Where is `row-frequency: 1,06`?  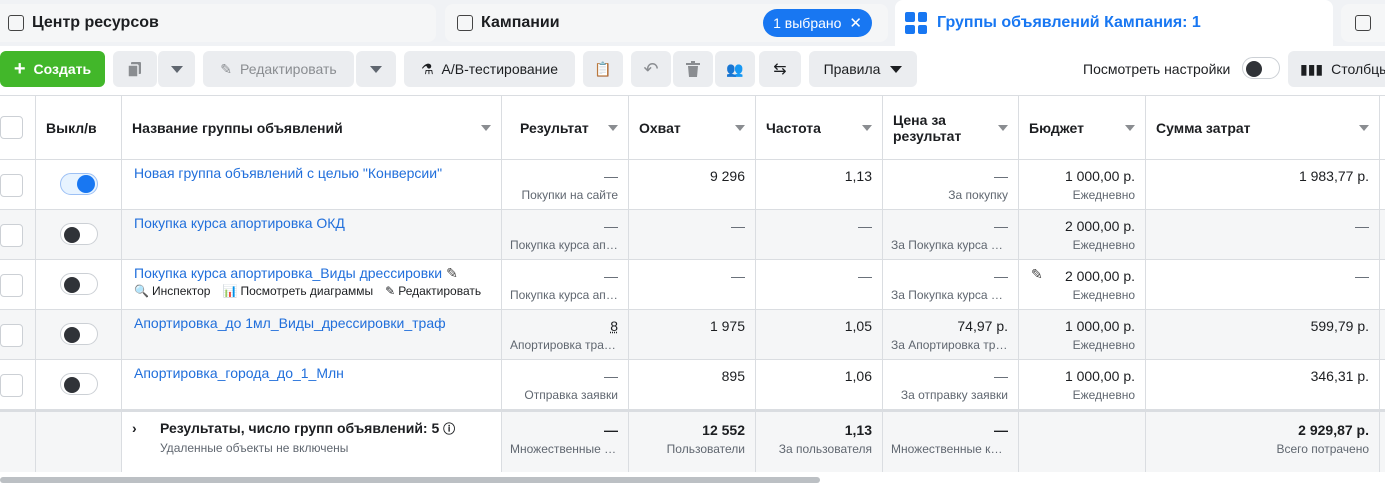 row-frequency: 1,06 is located at coordinates (819, 384).